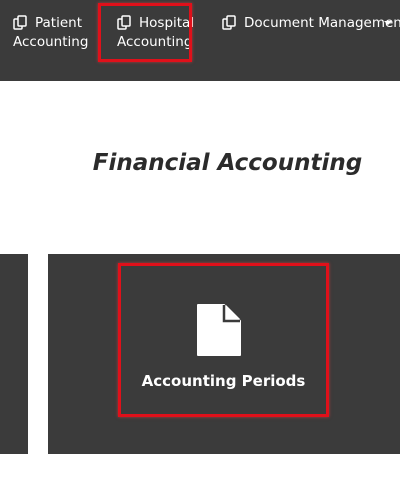  What do you see at coordinates (227, 163) in the screenshot?
I see `page-title: Financial Accounting` at bounding box center [227, 163].